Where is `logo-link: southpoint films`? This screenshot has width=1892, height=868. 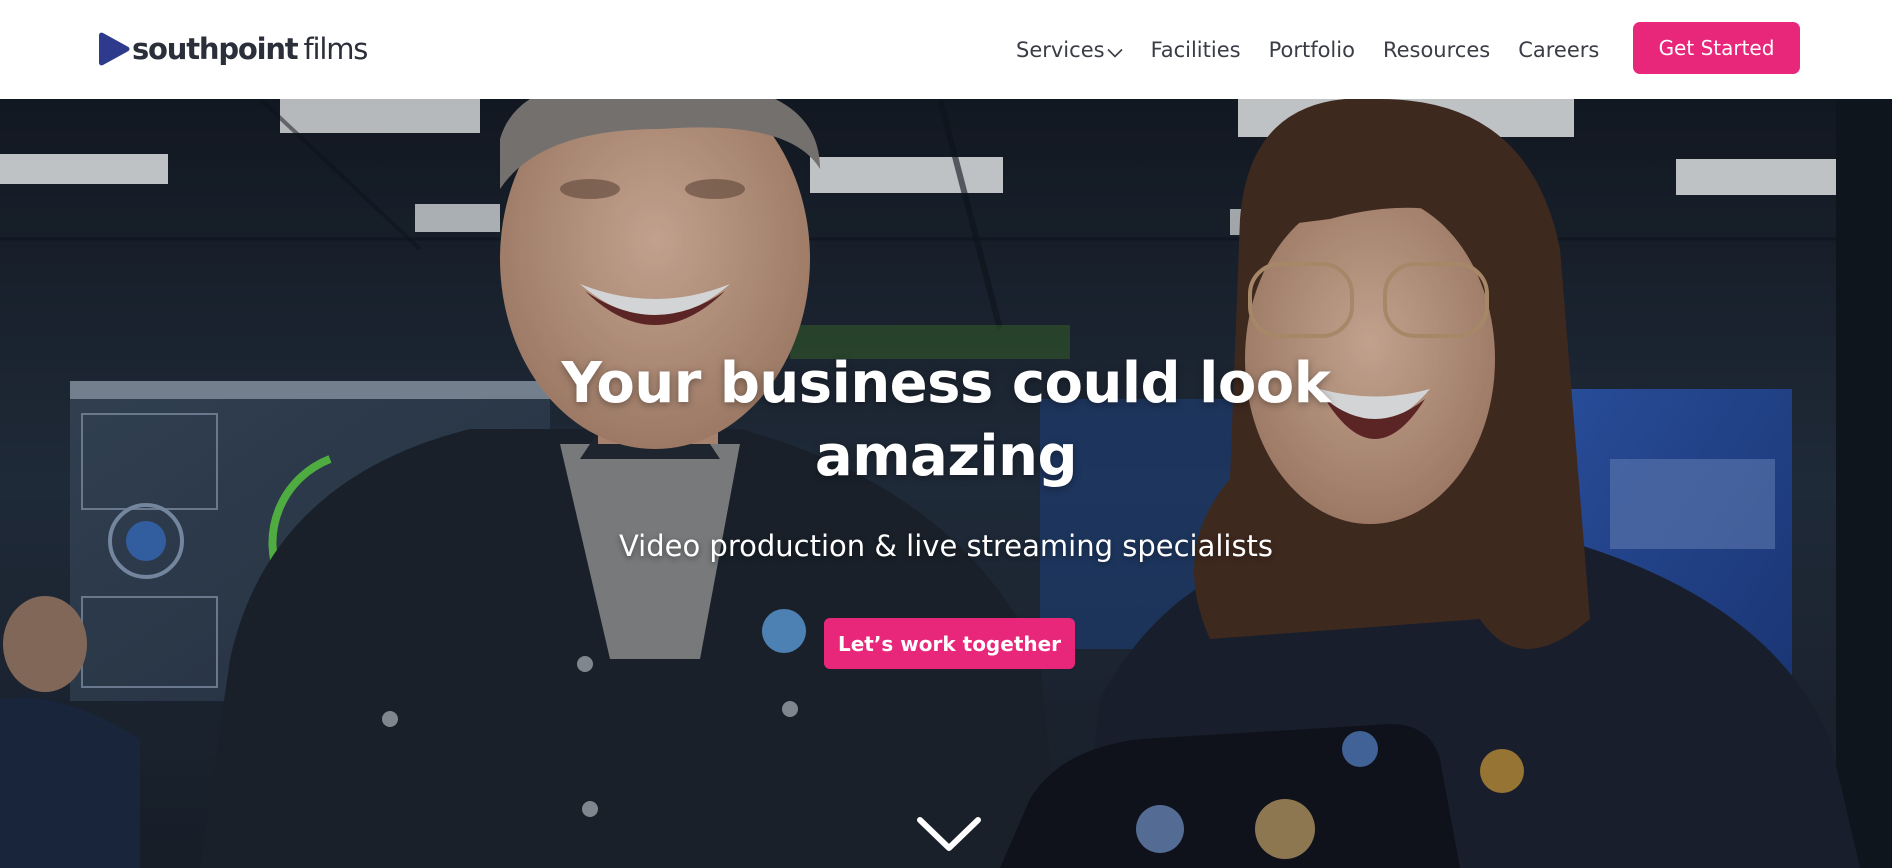 logo-link: southpoint films is located at coordinates (233, 49).